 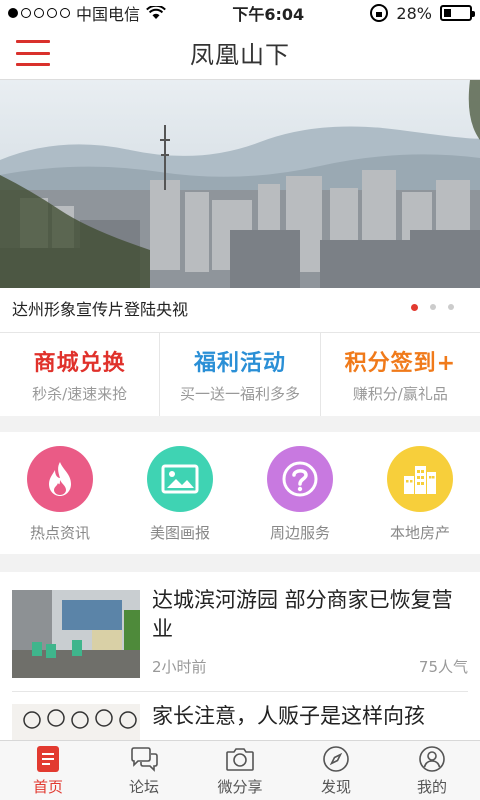 I want to click on news-item: 达城滨河游园 部分商家已恢复营业 2小时前 75人气, so click(x=240, y=632).